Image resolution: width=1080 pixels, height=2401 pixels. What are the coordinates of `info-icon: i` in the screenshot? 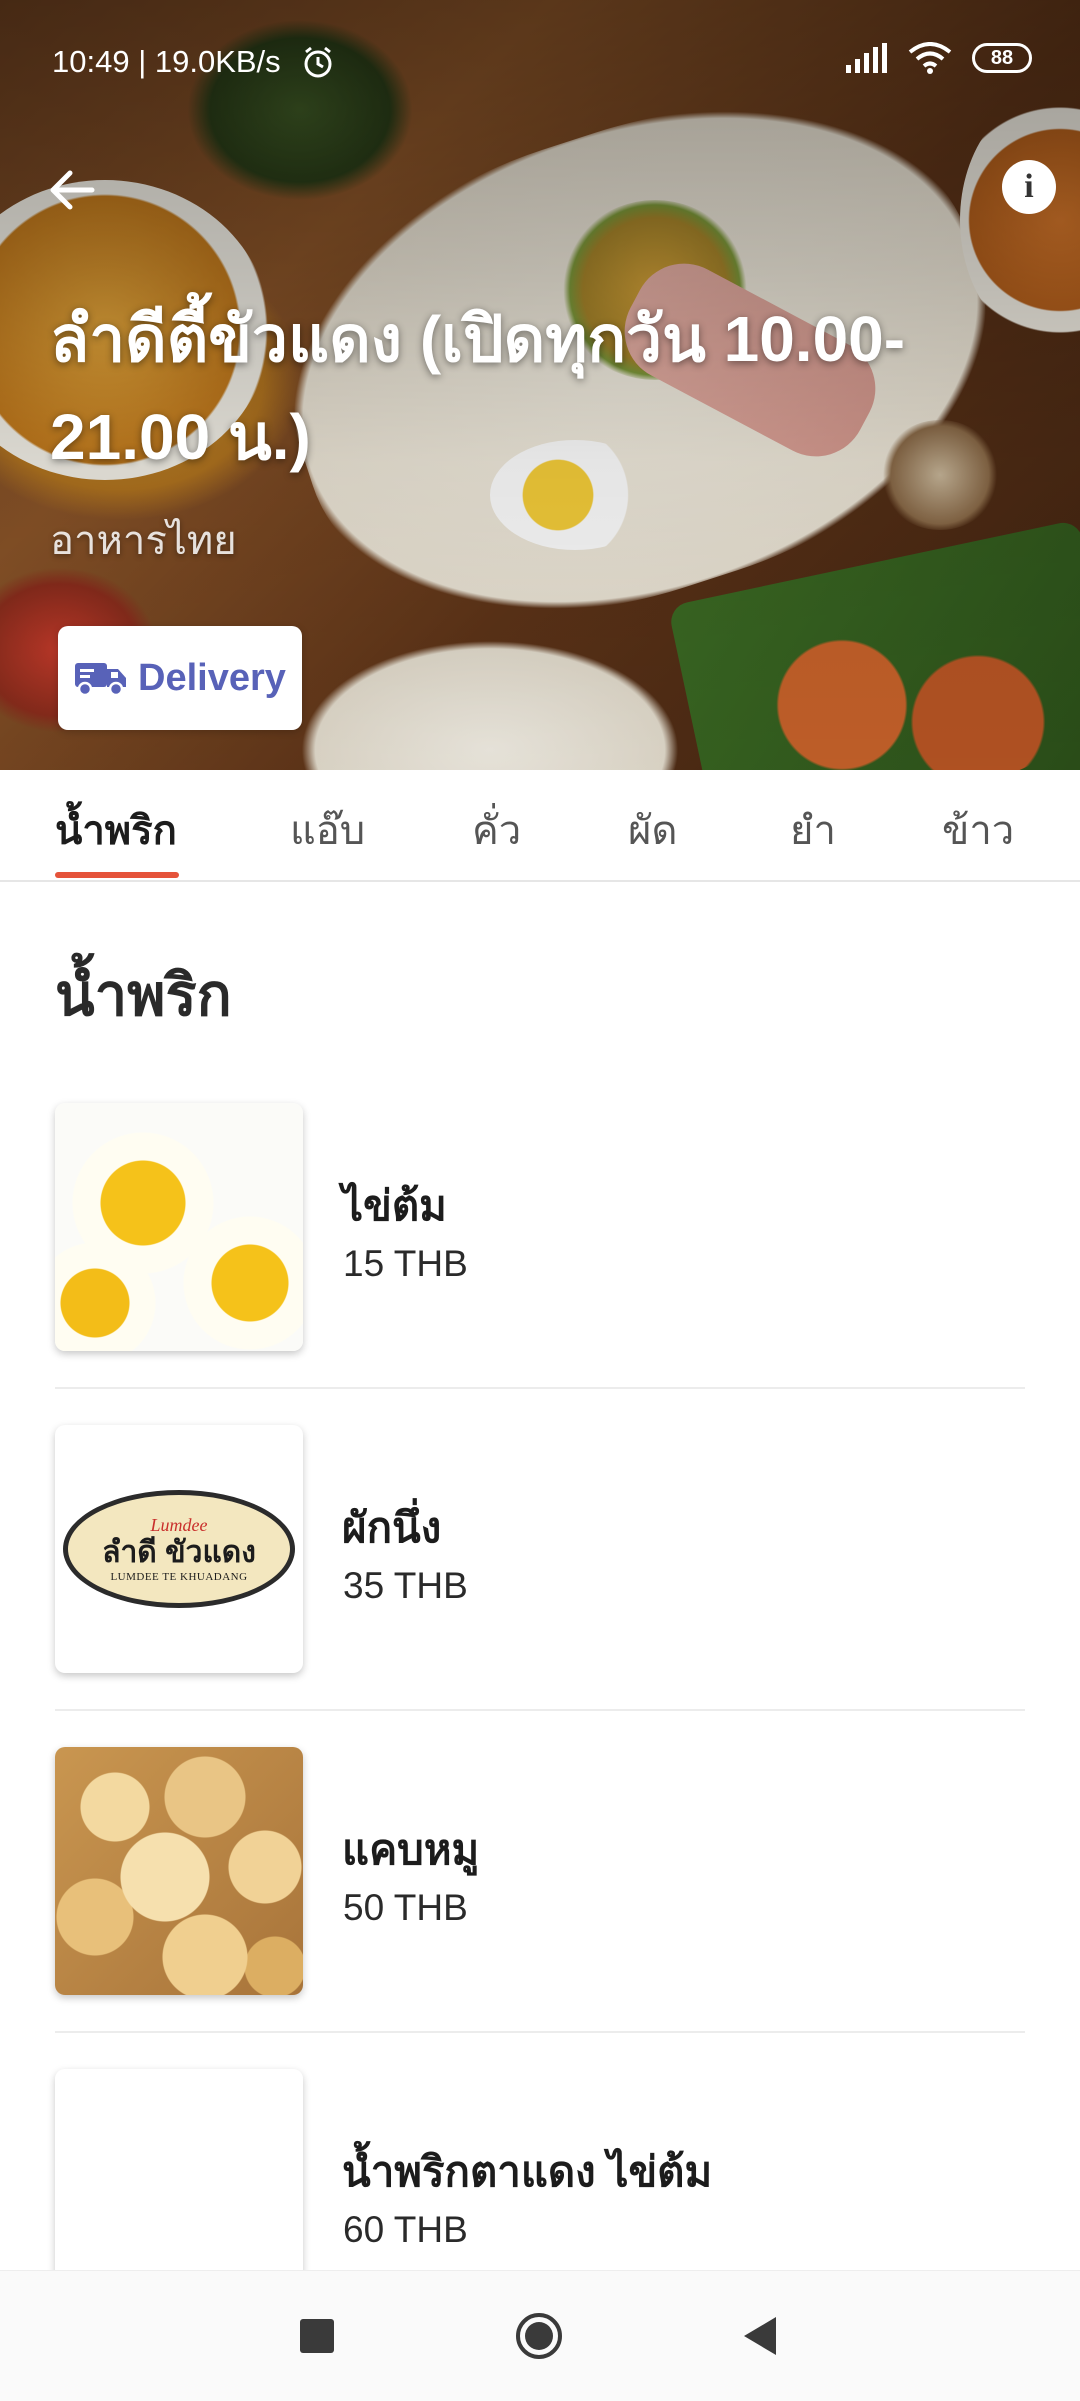 It's located at (1029, 187).